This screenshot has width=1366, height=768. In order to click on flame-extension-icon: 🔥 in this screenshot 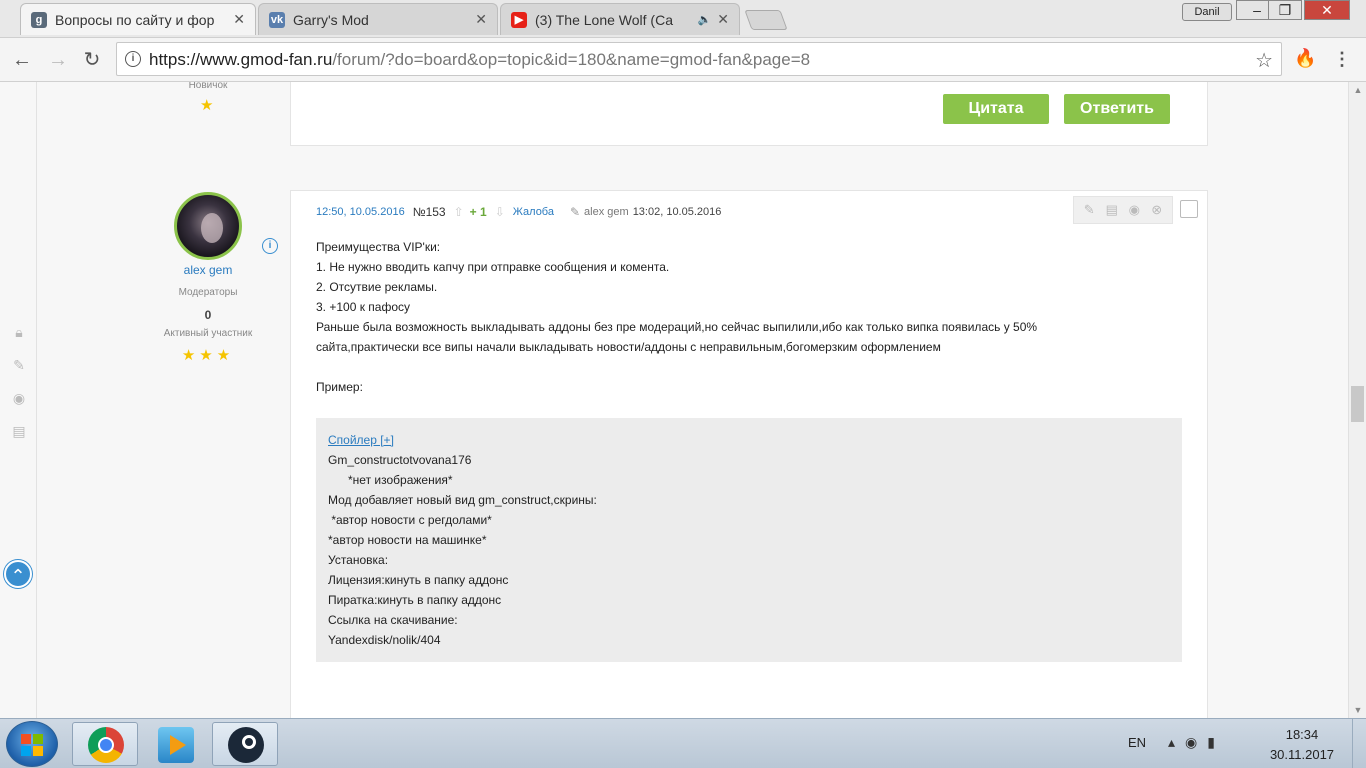, I will do `click(1305, 60)`.